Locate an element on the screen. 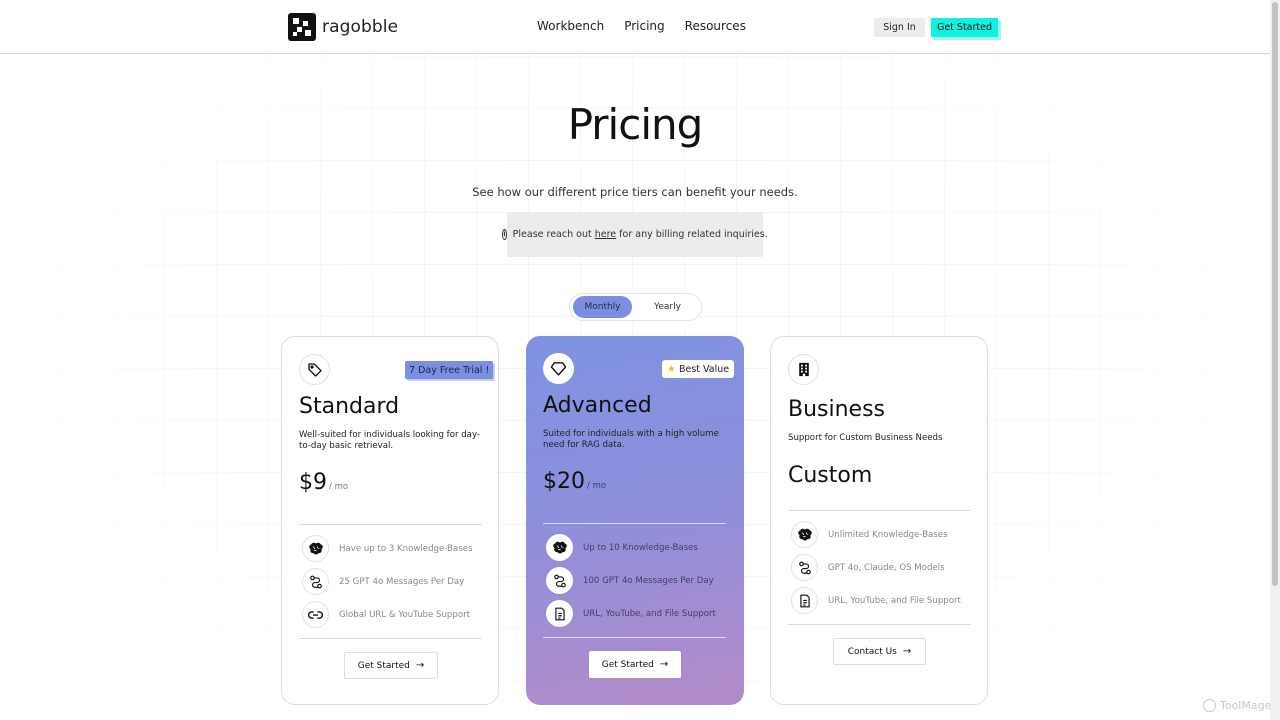 This screenshot has width=1280, height=720. feature-text: Up to 10 Knowledge-Bases is located at coordinates (640, 547).